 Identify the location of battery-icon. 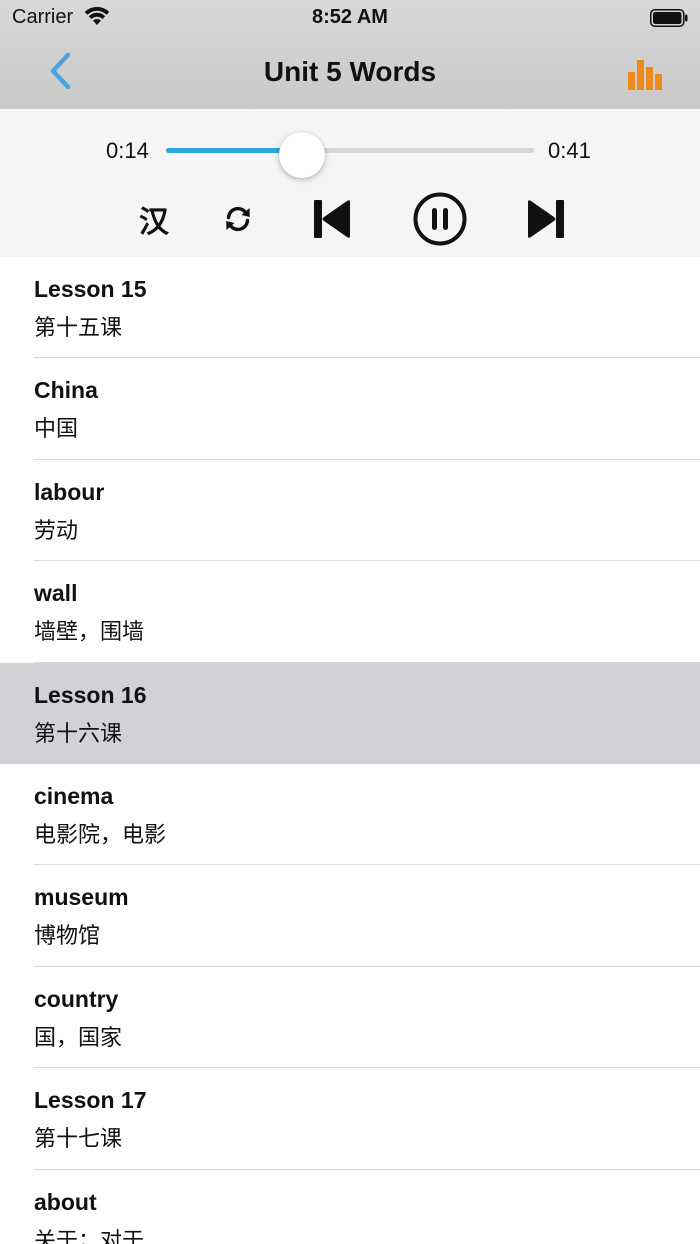
(669, 18).